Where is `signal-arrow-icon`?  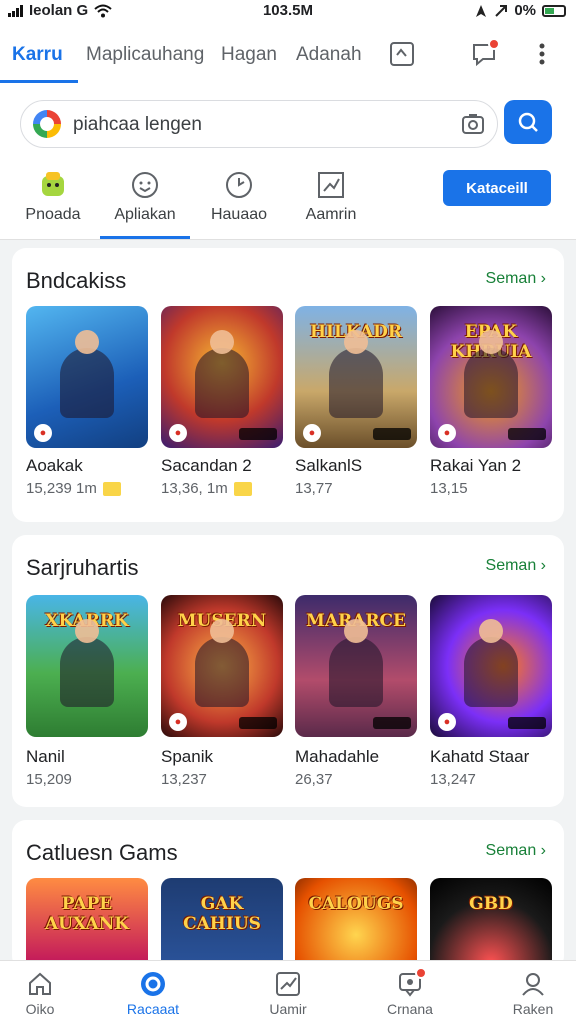
signal-arrow-icon is located at coordinates (501, 10).